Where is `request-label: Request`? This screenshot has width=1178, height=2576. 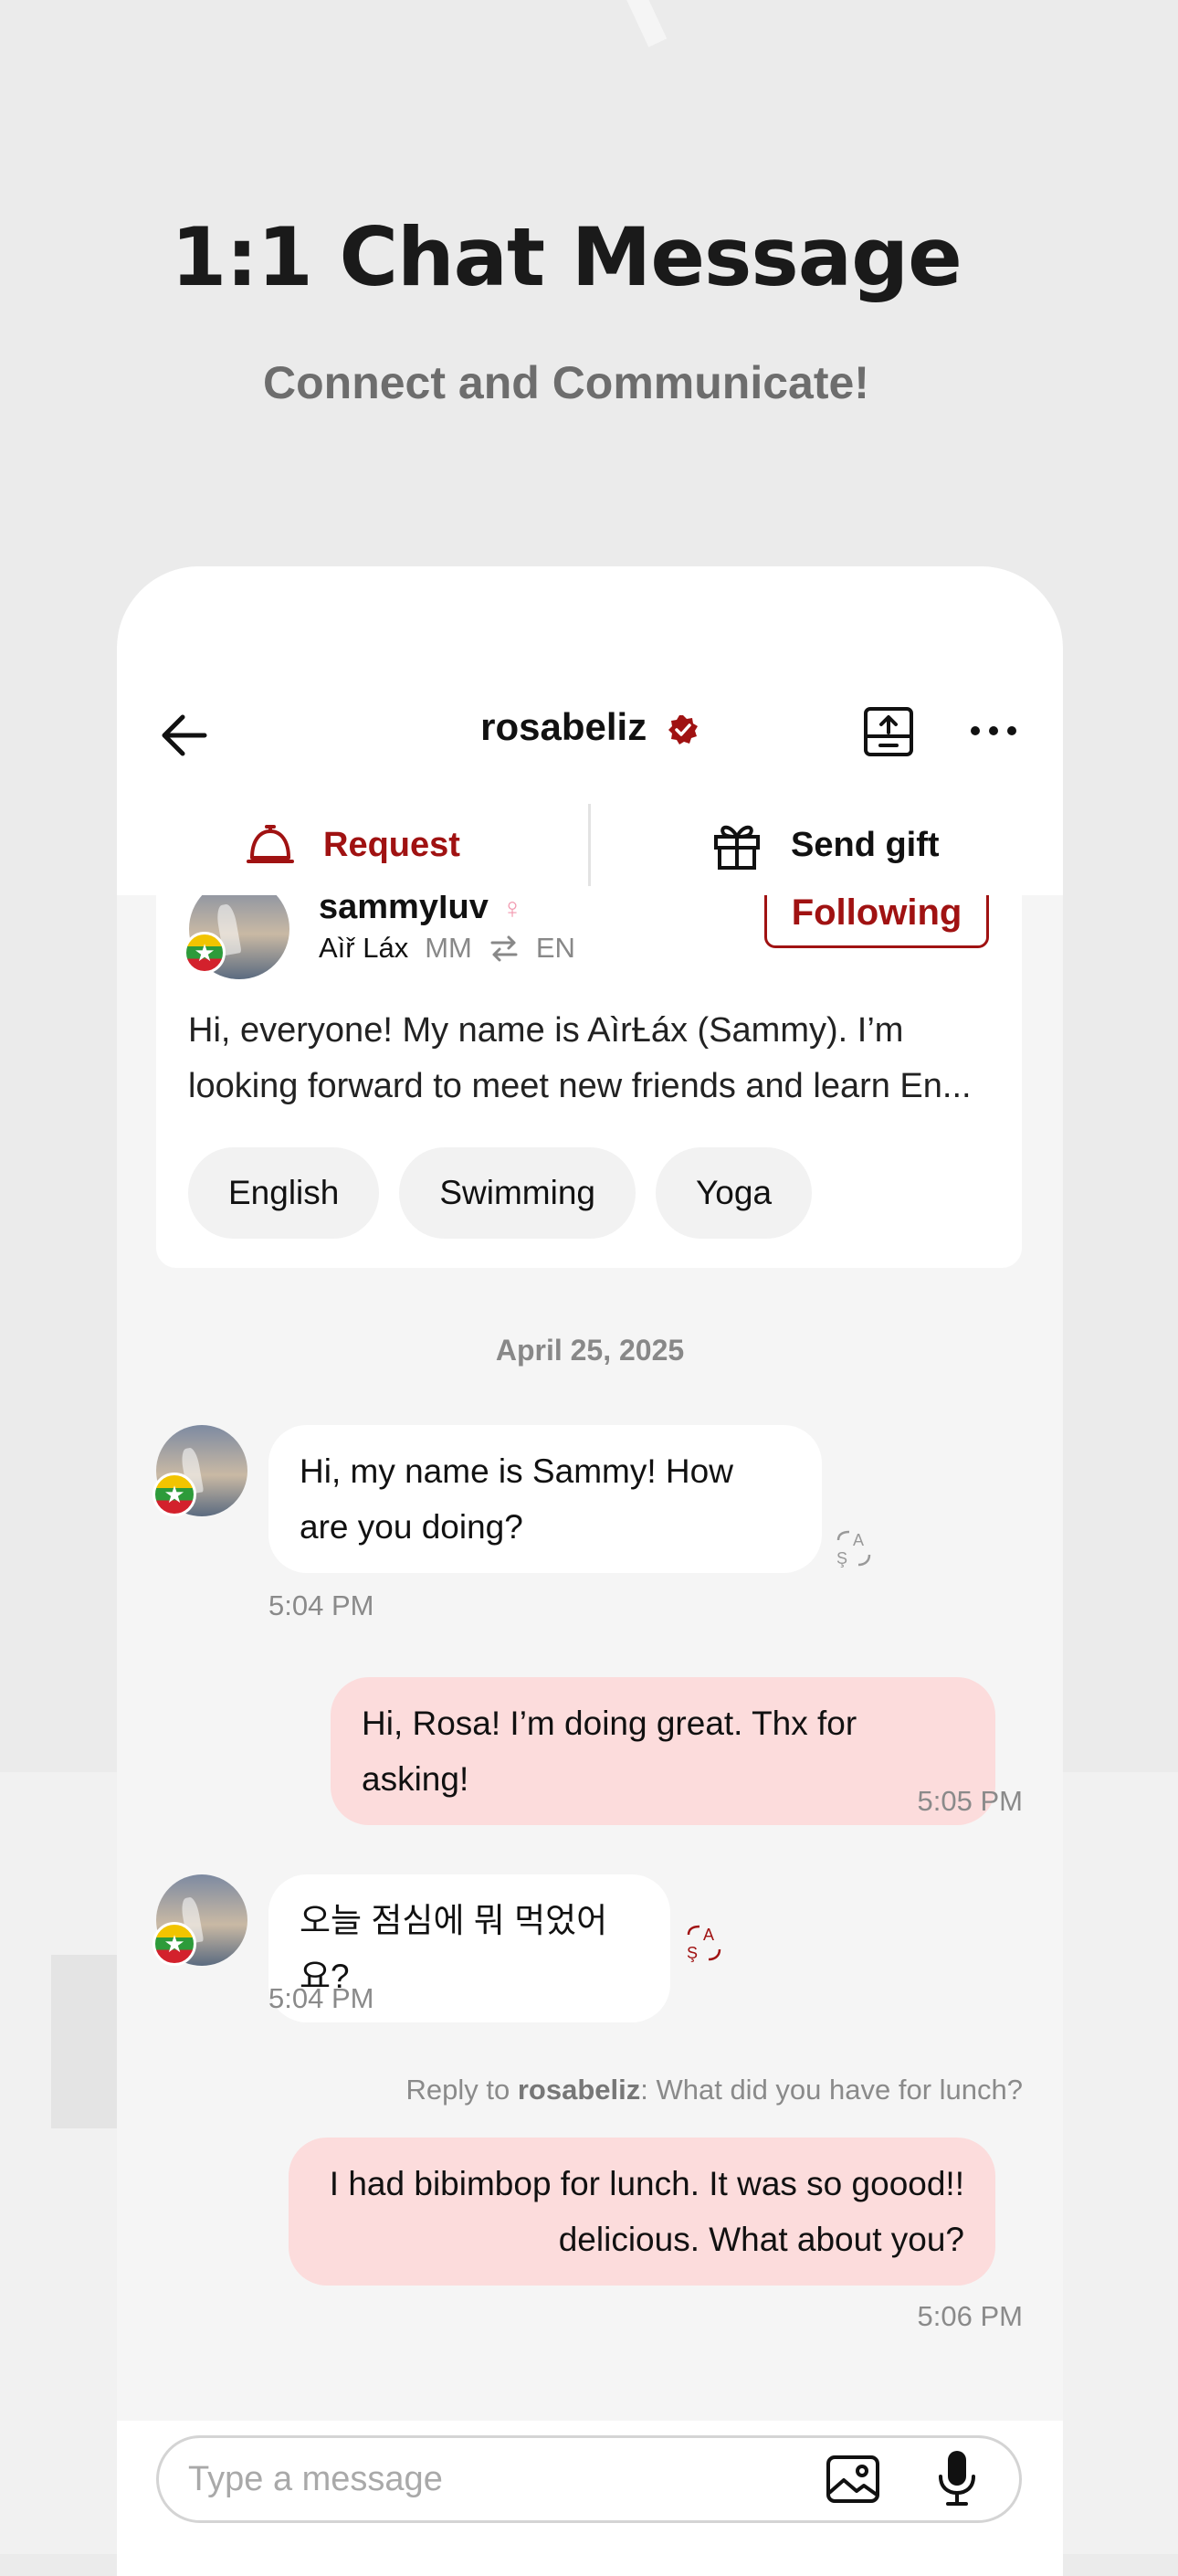 request-label: Request is located at coordinates (392, 845).